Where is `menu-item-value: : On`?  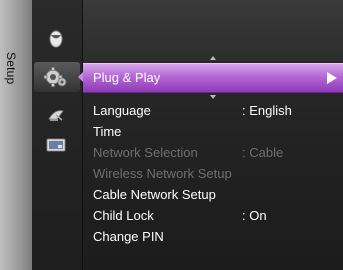 menu-item-value: : On is located at coordinates (254, 215).